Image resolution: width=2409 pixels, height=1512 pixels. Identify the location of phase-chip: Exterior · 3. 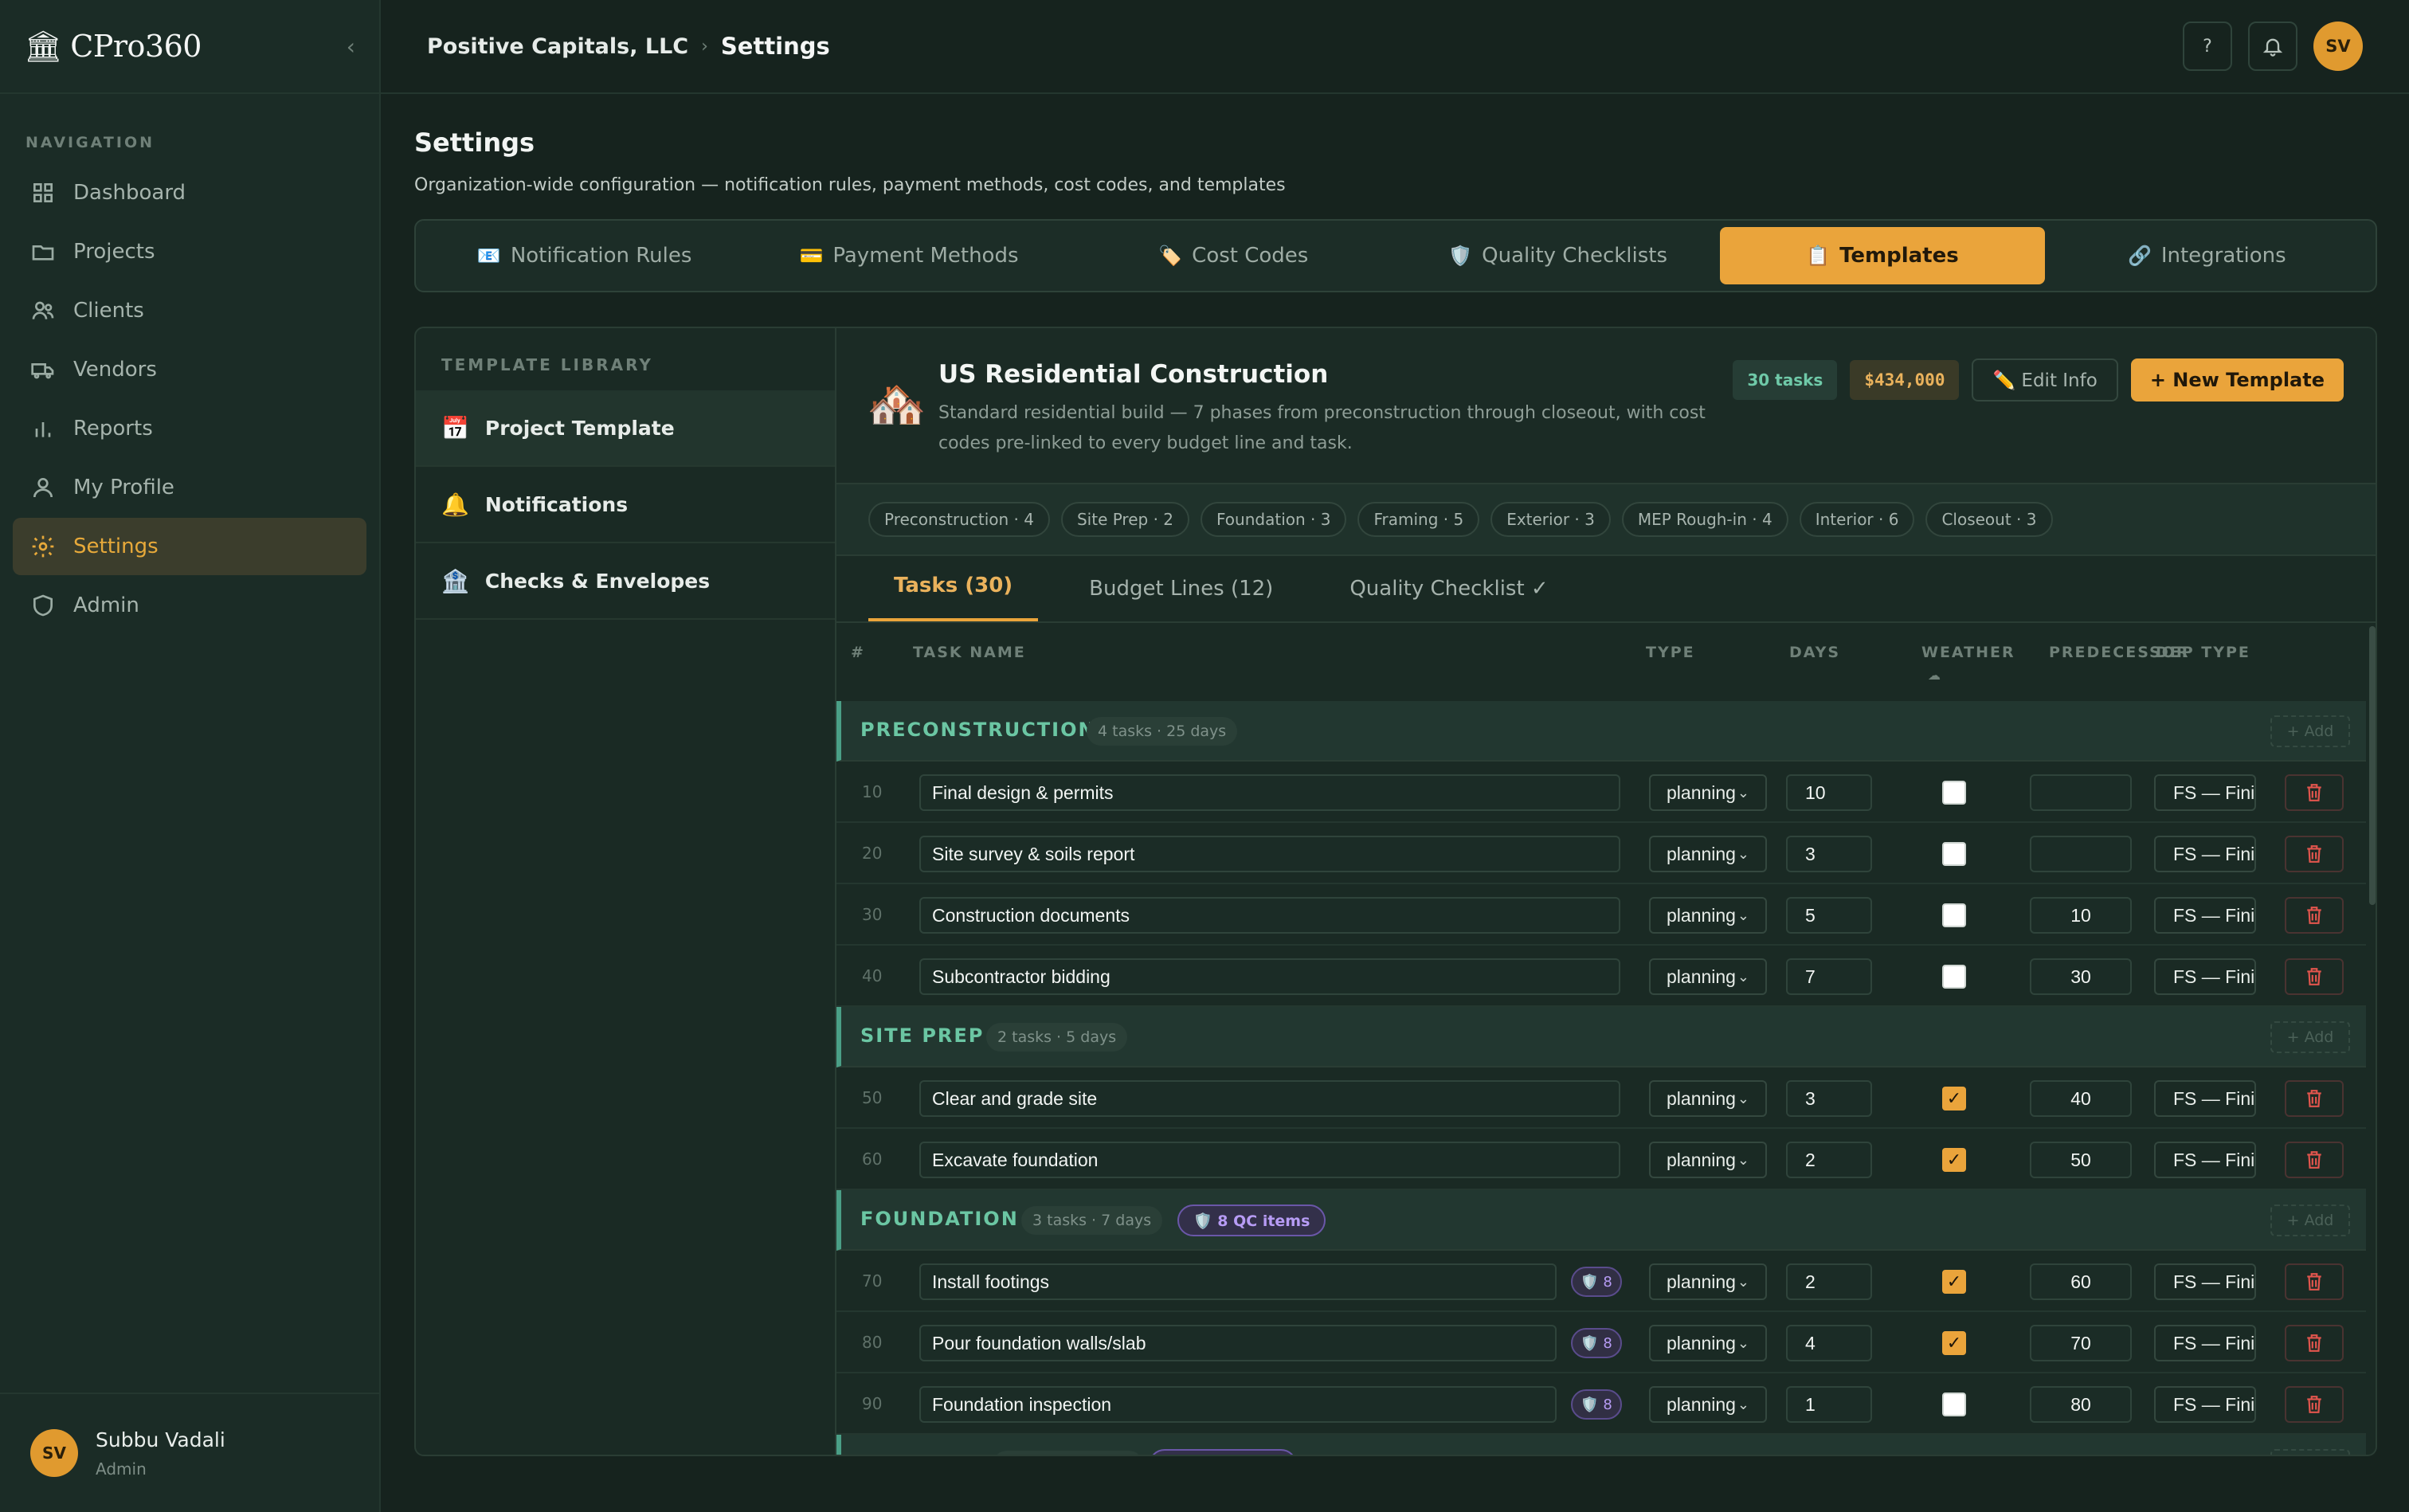
(1550, 519).